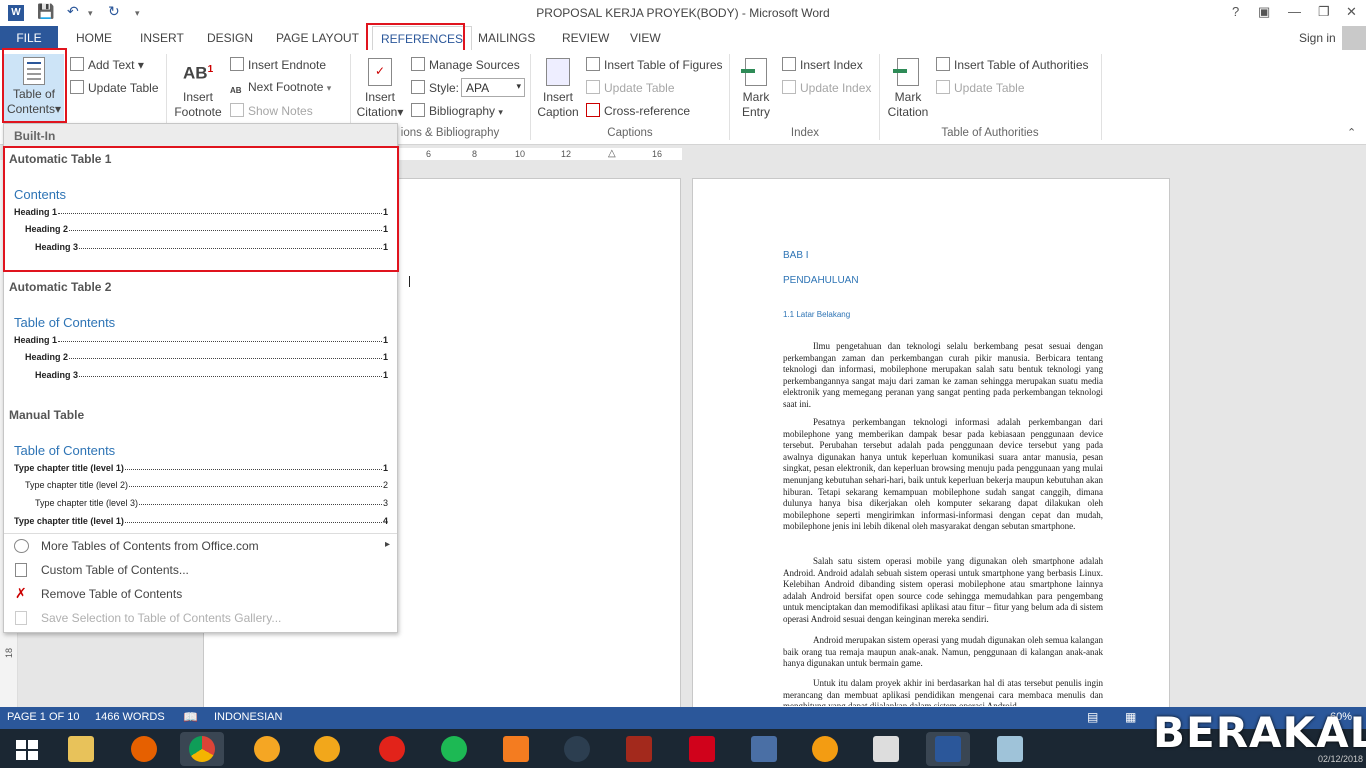 The image size is (1366, 768). Describe the element at coordinates (943, 87) in the screenshot. I see `update-table-icon` at that location.